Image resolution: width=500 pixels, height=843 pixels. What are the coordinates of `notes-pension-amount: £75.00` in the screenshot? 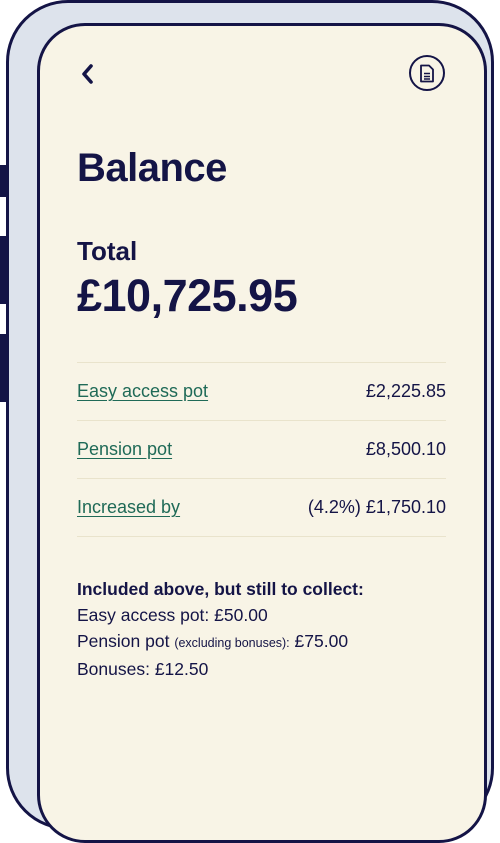 It's located at (321, 641).